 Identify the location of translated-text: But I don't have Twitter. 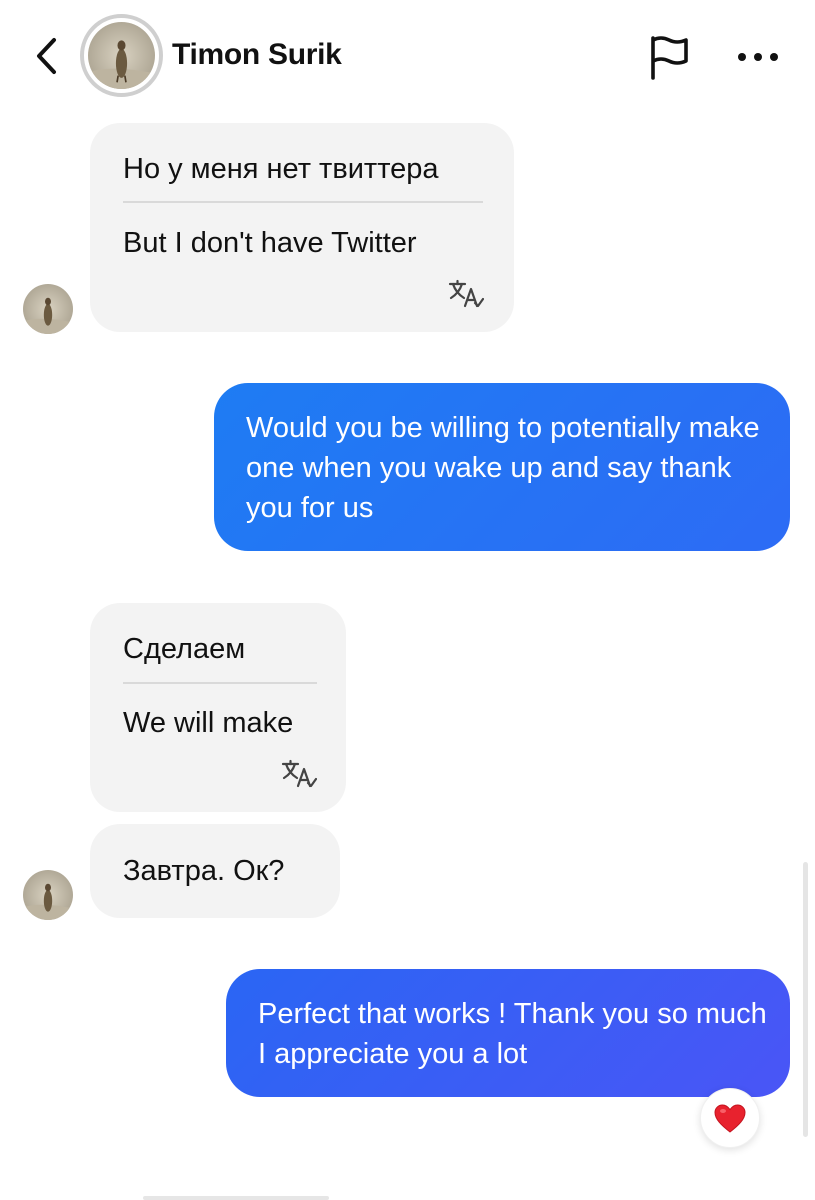
(270, 243).